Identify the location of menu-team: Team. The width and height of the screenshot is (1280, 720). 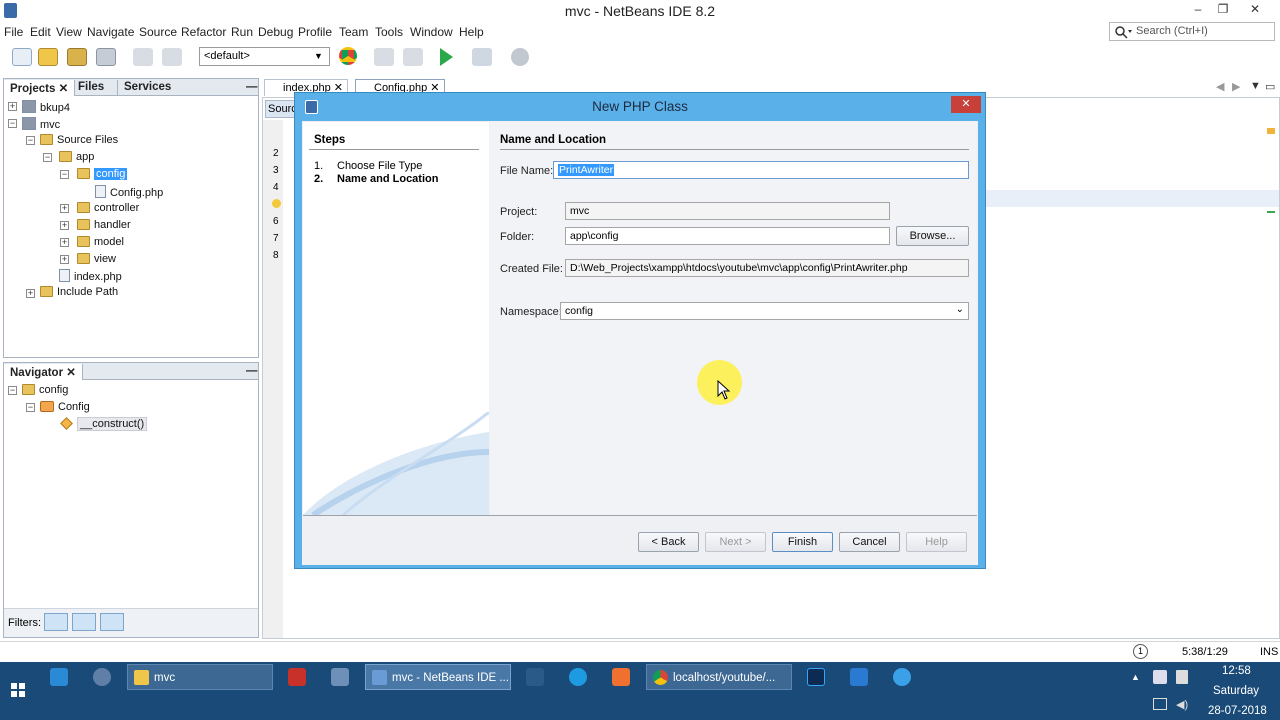
(353, 32).